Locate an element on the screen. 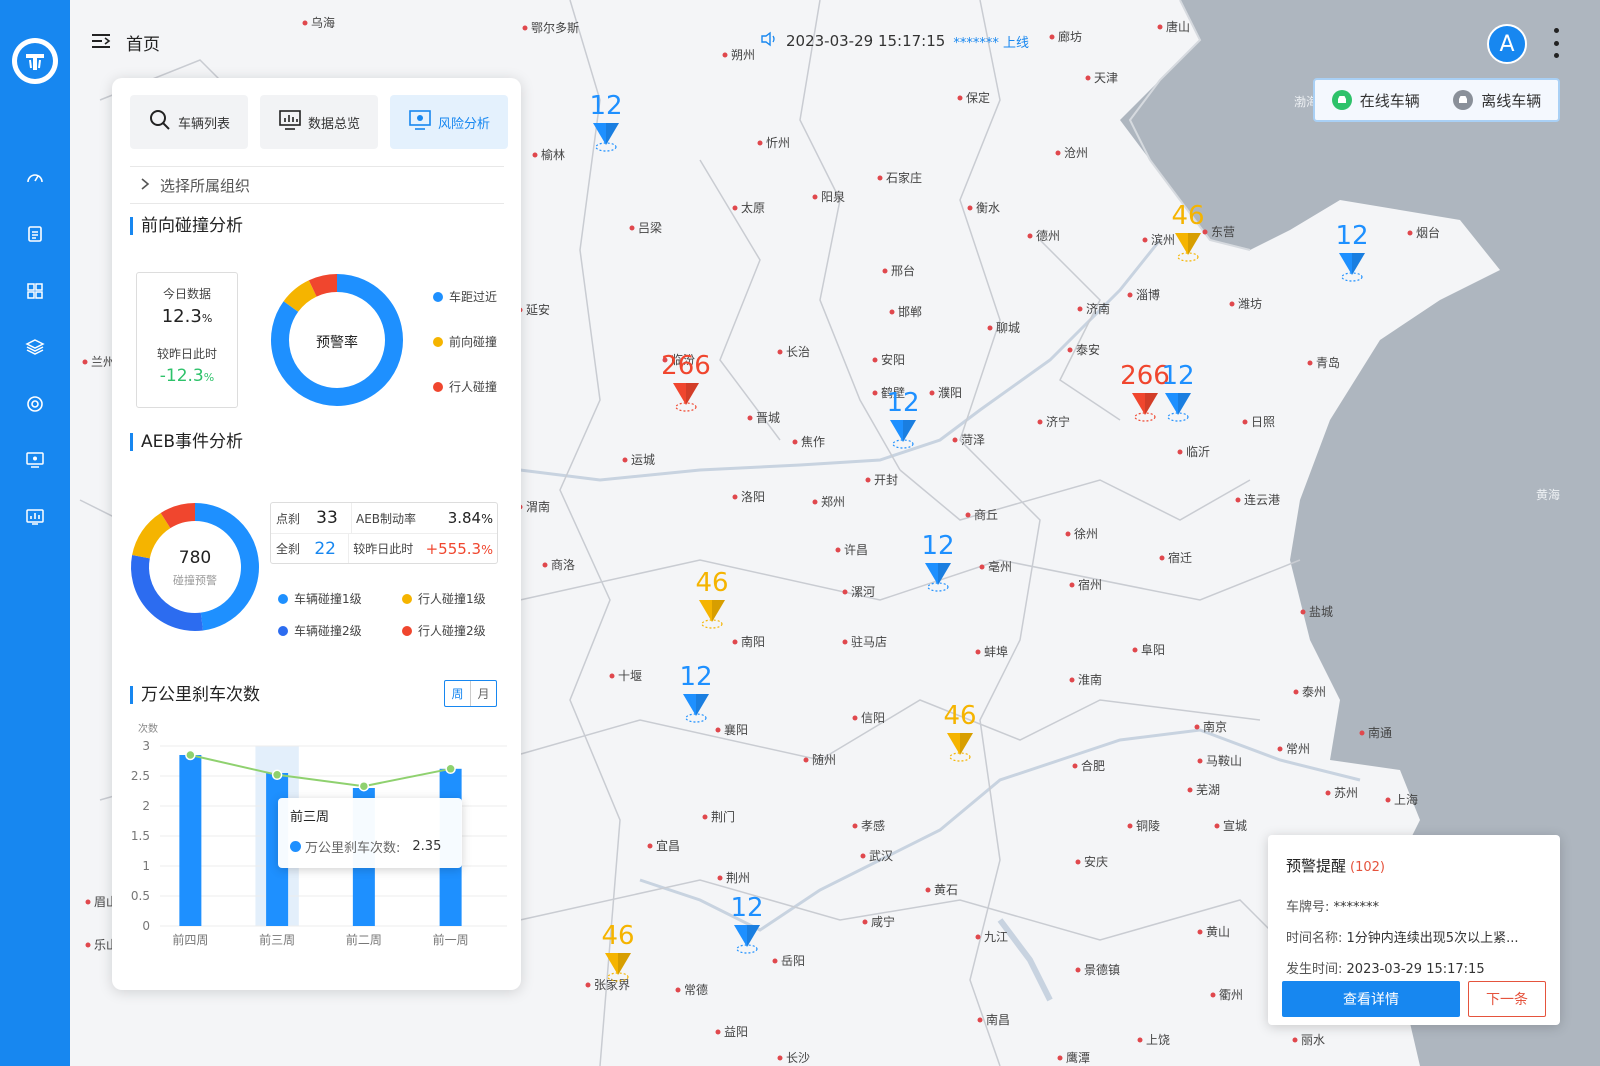 Image resolution: width=1600 pixels, height=1066 pixels. city-label: 黄海 is located at coordinates (1548, 494).